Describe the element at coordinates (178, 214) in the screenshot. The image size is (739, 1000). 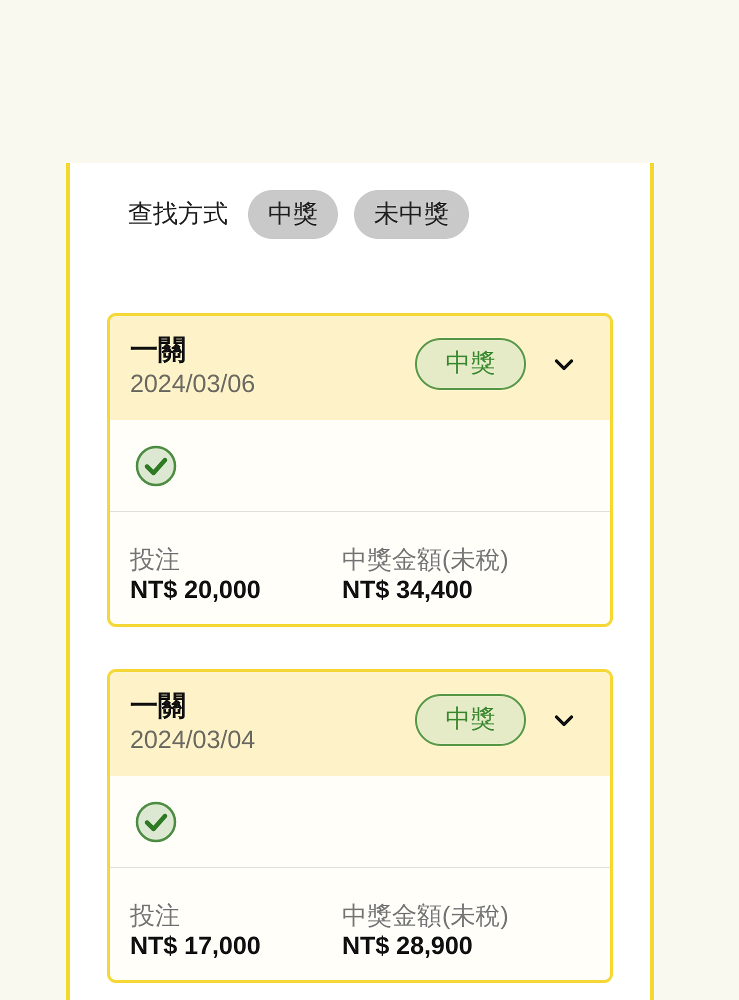
I see `filter-label: 查找方式` at that location.